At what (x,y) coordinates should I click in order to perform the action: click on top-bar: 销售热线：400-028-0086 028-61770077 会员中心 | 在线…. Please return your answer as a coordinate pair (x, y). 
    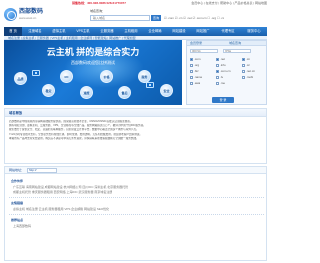
    Looking at the image, I should click on (135, 3).